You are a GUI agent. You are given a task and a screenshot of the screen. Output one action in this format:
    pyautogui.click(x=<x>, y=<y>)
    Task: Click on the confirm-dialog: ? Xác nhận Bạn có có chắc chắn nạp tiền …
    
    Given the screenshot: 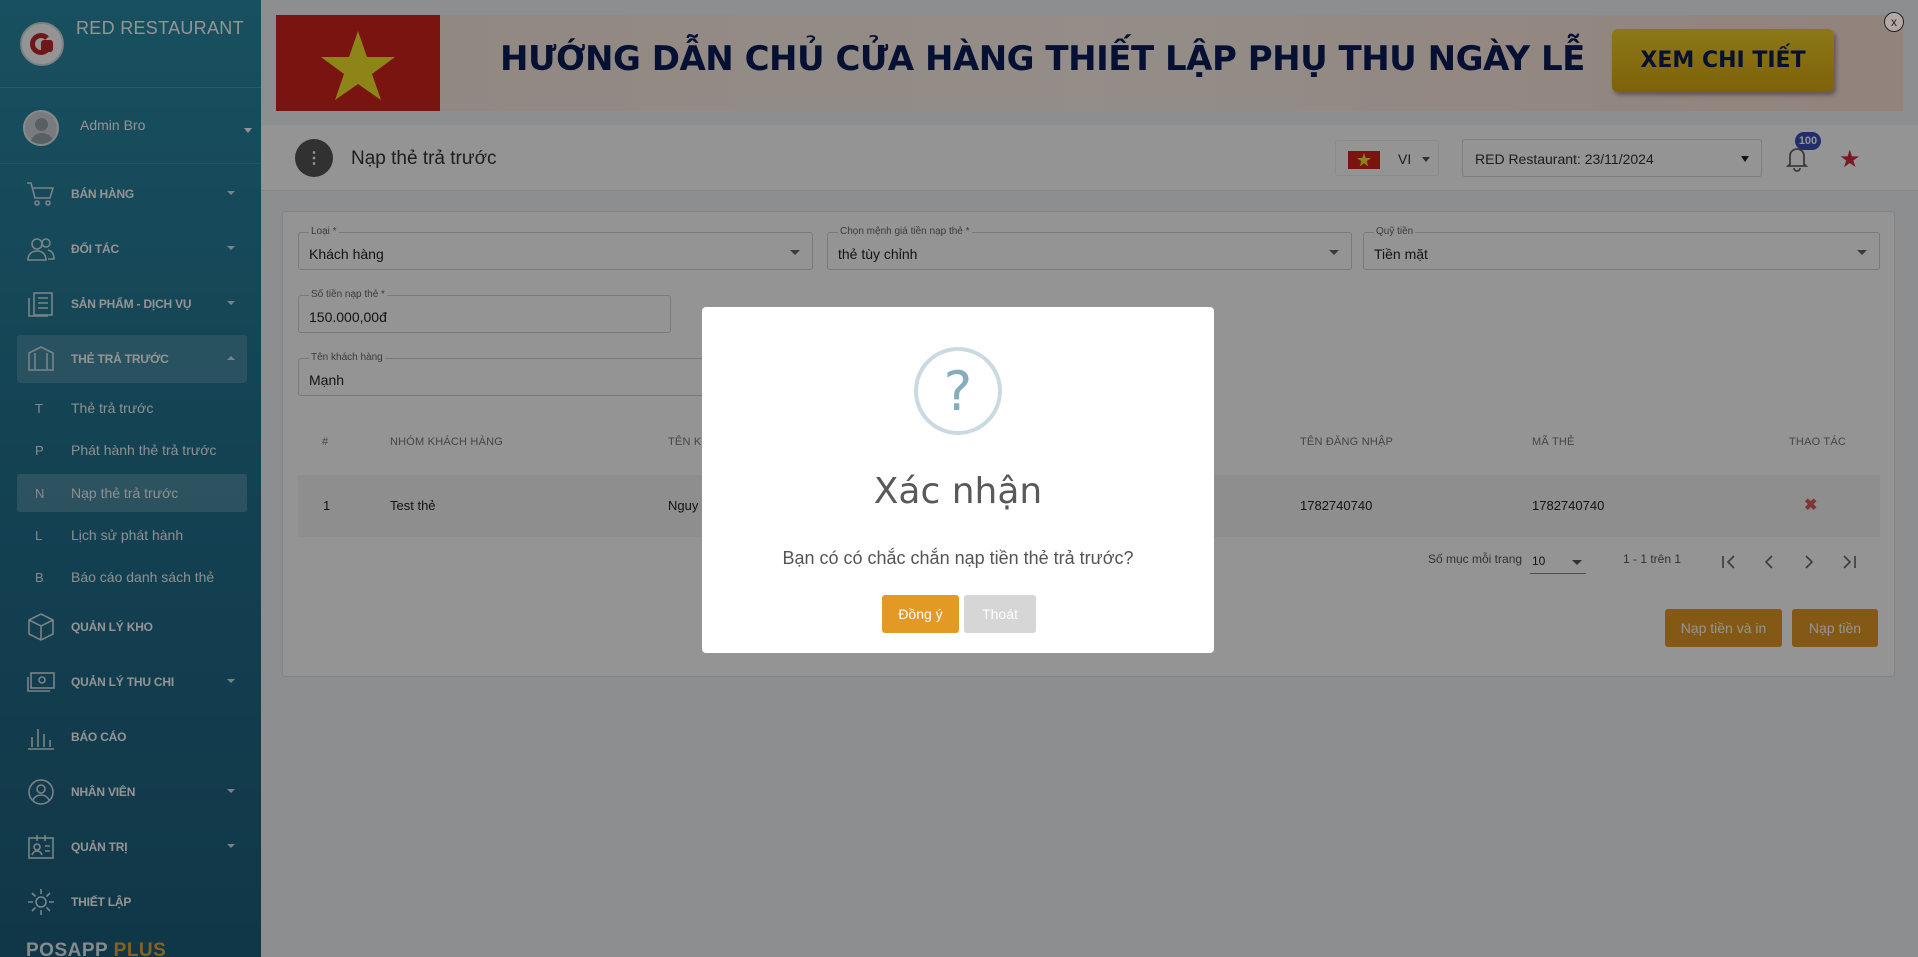 What is the action you would take?
    pyautogui.click(x=958, y=480)
    